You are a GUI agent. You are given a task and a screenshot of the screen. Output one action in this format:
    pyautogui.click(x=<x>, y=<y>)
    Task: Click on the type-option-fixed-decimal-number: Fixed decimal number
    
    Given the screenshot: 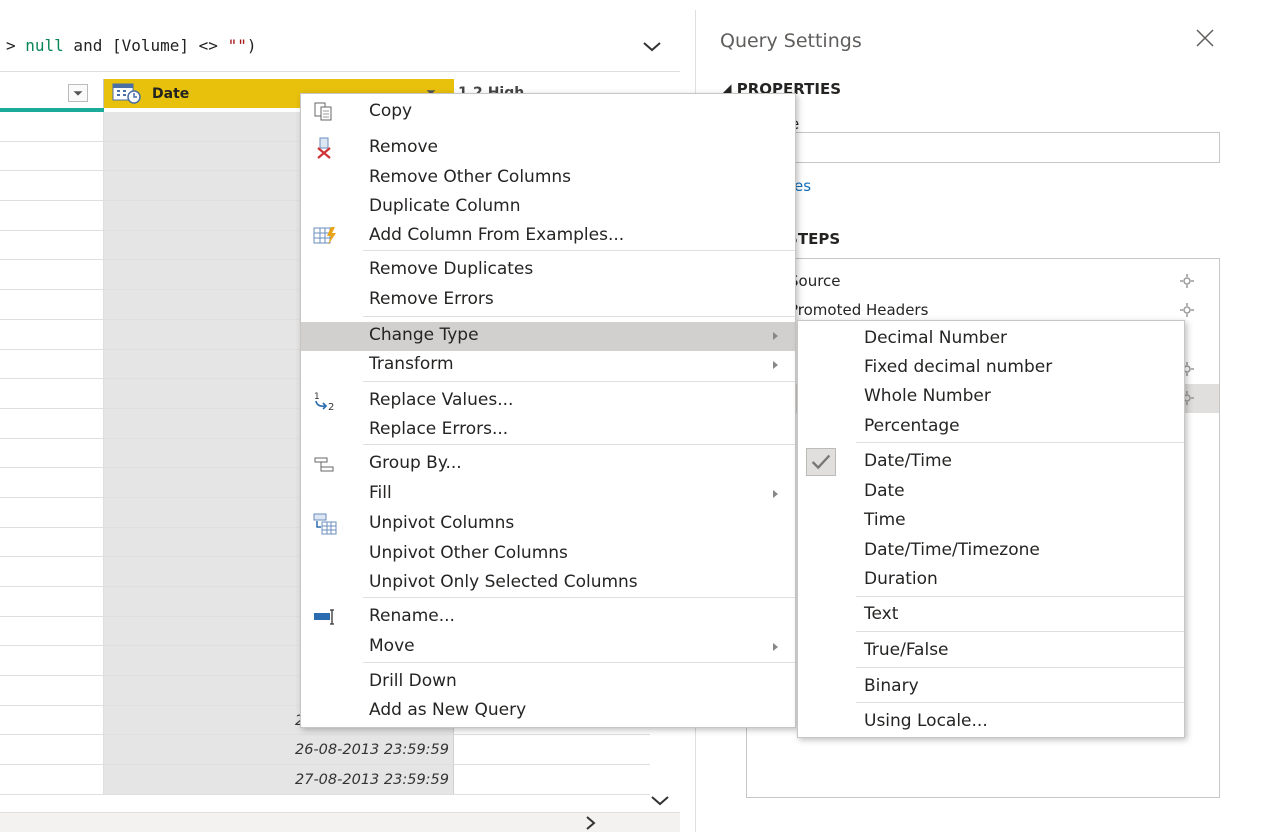 What is the action you would take?
    pyautogui.click(x=991, y=368)
    